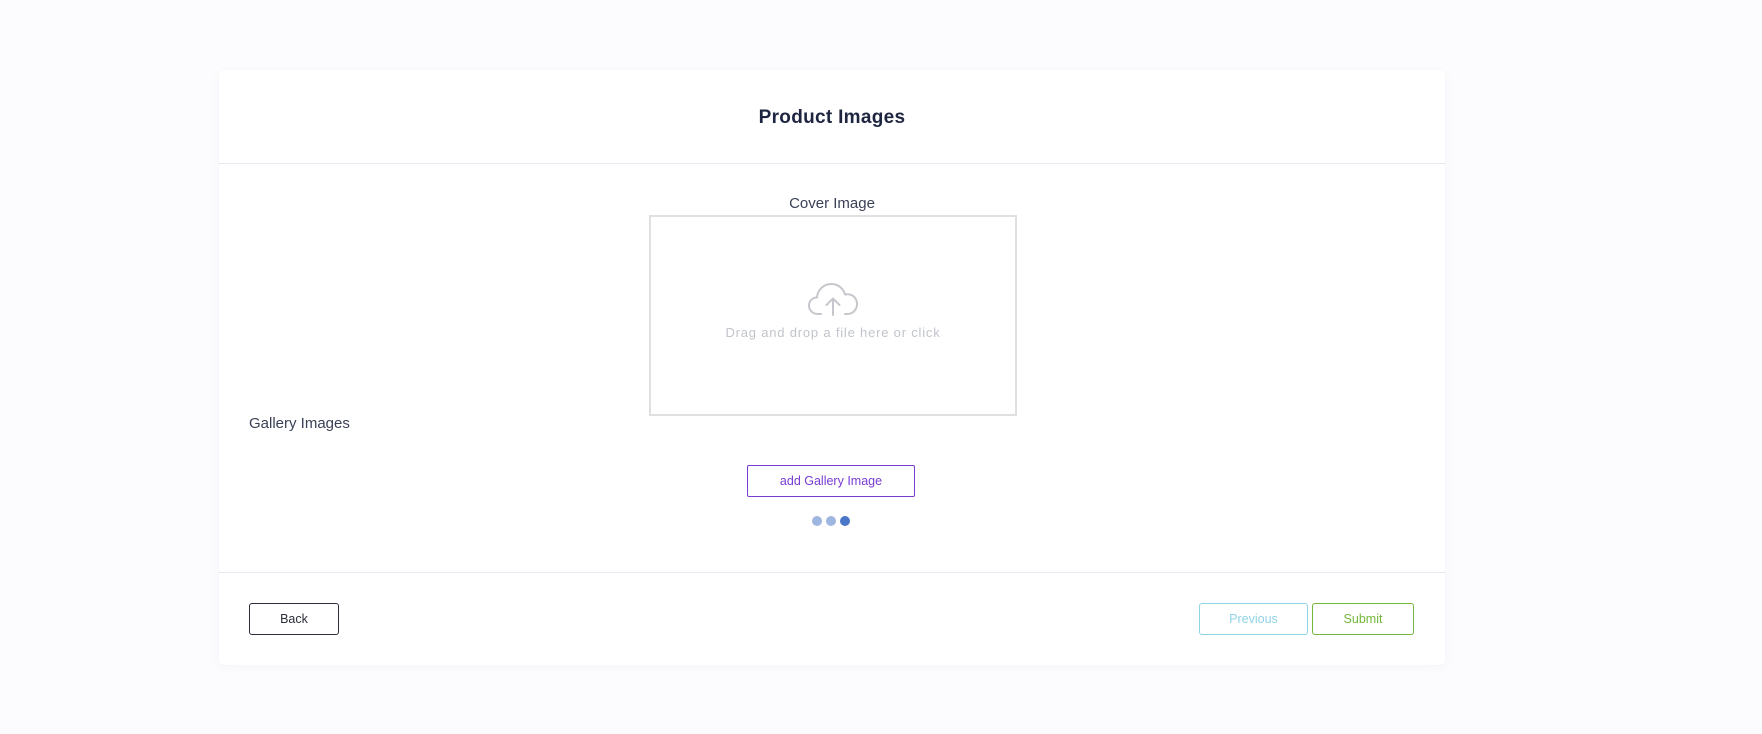 The width and height of the screenshot is (1762, 734). What do you see at coordinates (832, 619) in the screenshot?
I see `card-footer: Back Previous Submit` at bounding box center [832, 619].